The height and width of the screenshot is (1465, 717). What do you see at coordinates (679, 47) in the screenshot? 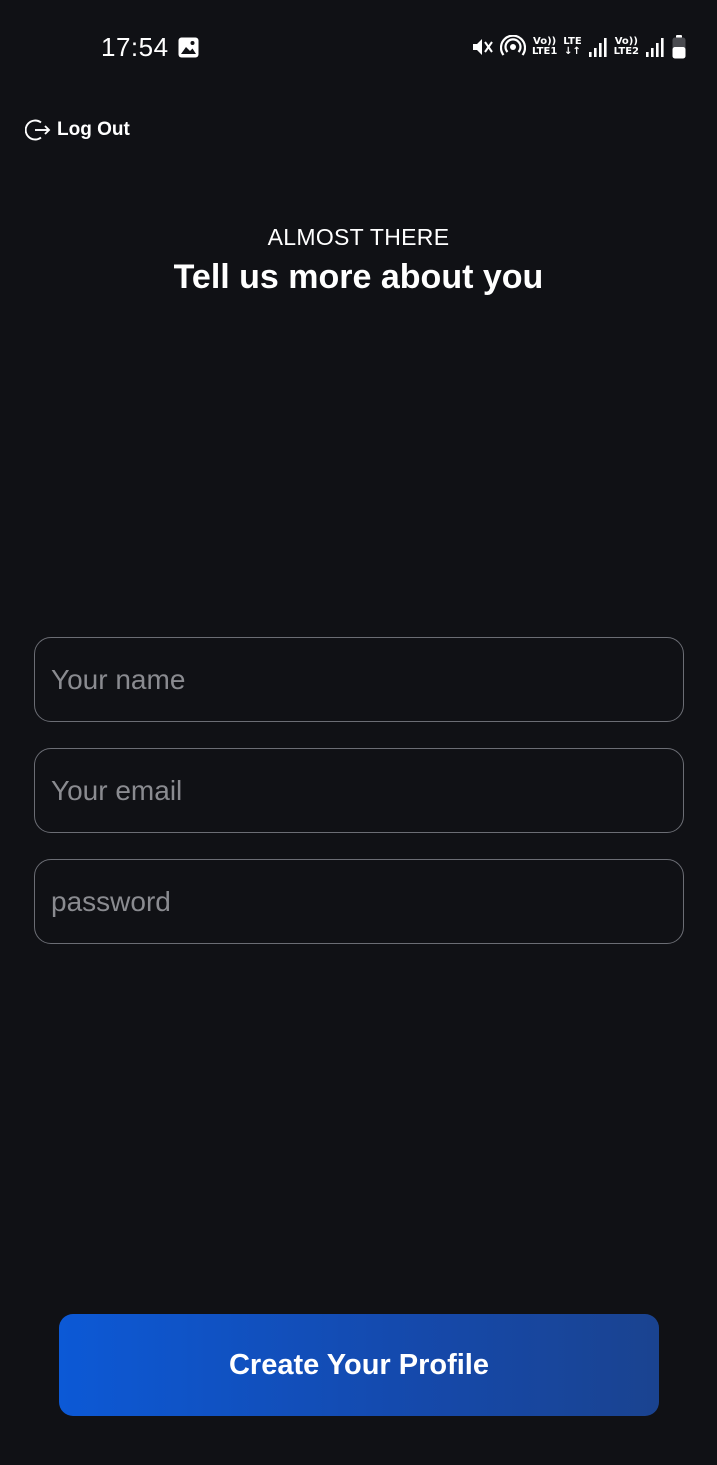
I see `battery-icon` at bounding box center [679, 47].